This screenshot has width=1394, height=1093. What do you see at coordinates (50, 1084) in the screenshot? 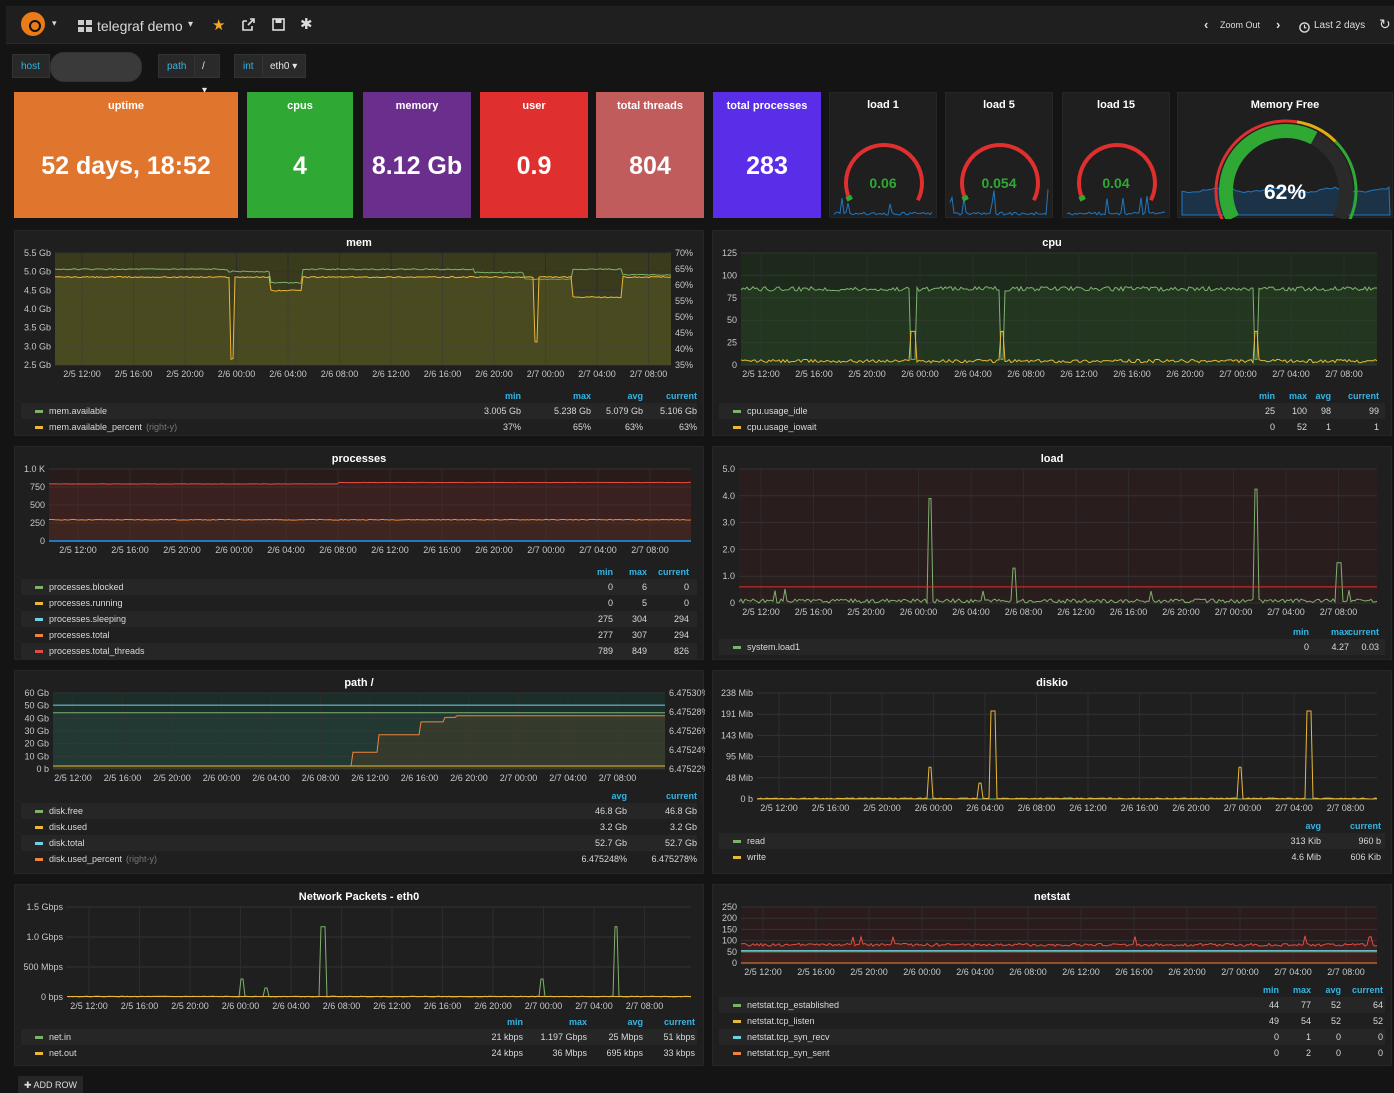
I see `add-row-button: ✚ ADD ROW` at bounding box center [50, 1084].